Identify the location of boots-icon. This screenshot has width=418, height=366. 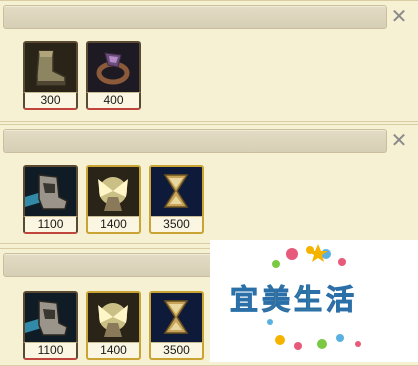
(50, 66).